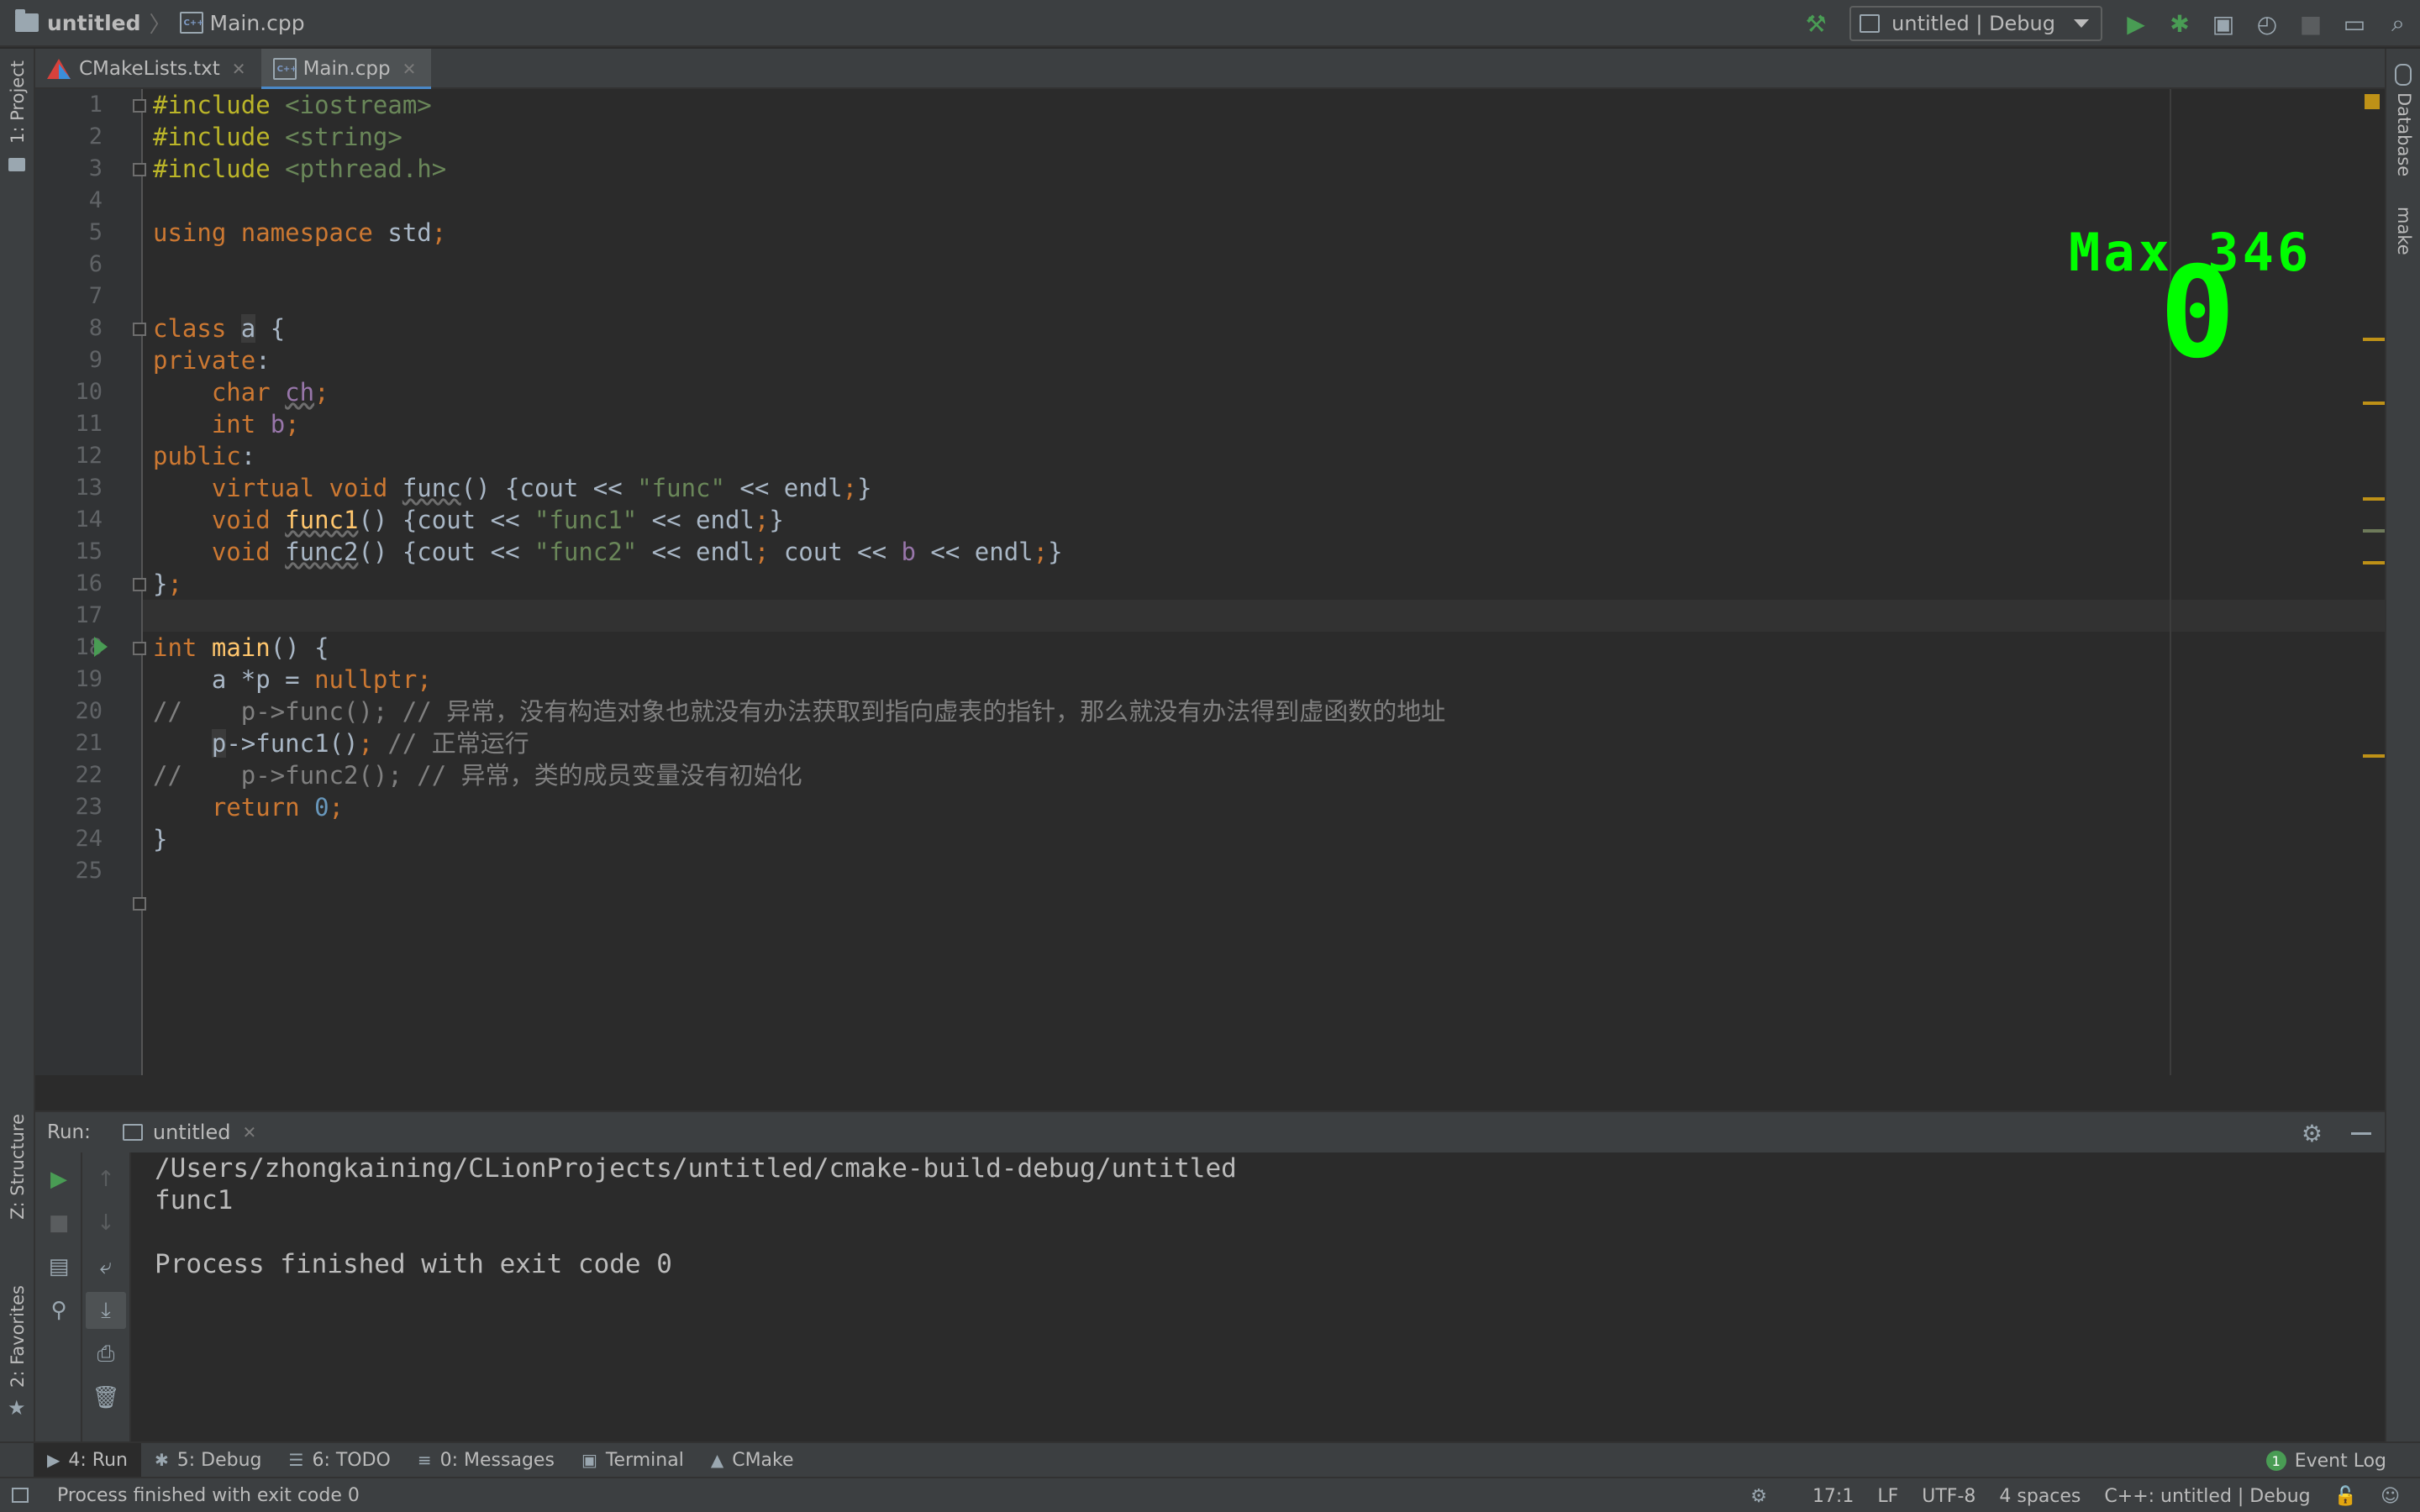 The width and height of the screenshot is (2420, 1512). I want to click on trash-icon: 🗑, so click(105, 1397).